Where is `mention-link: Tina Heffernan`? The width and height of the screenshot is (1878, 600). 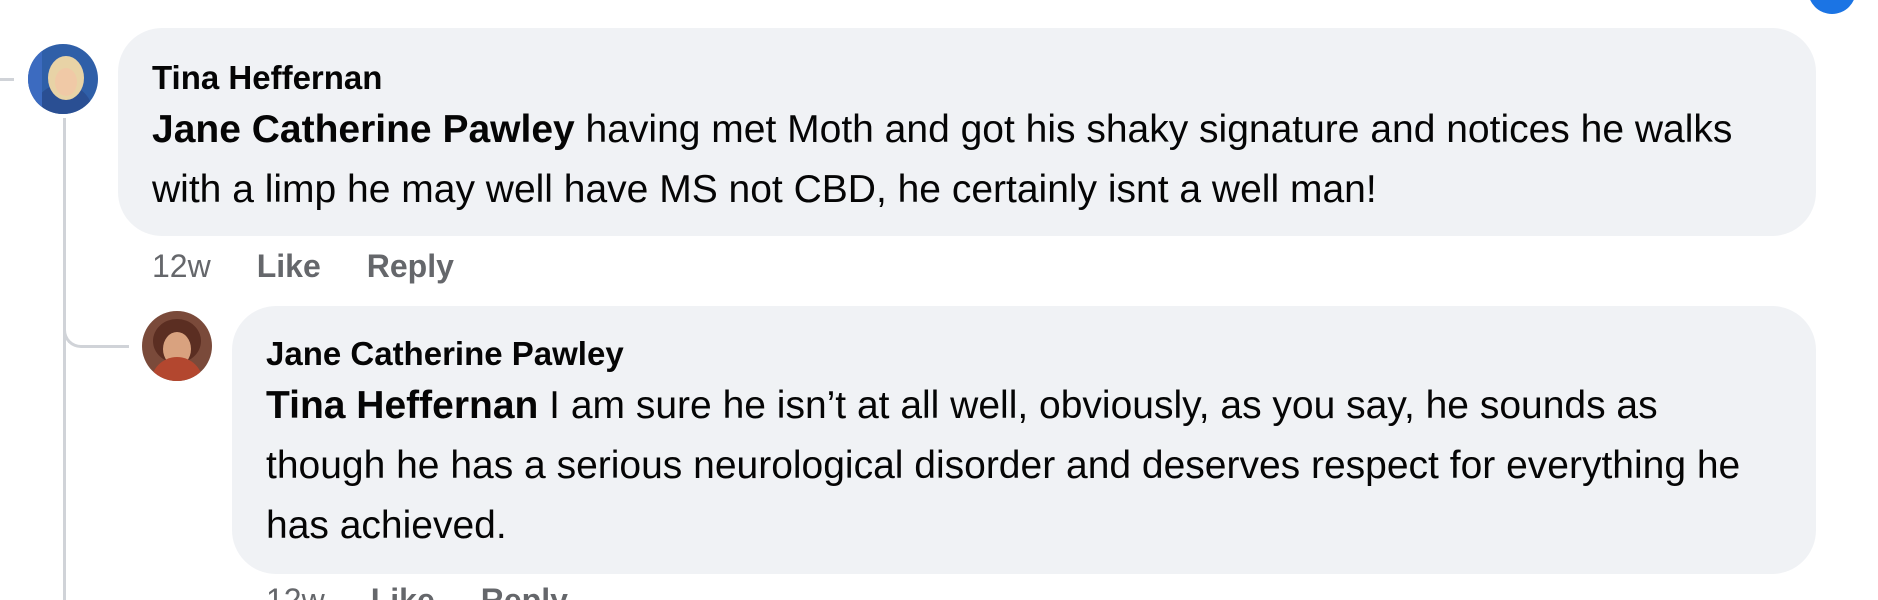
mention-link: Tina Heffernan is located at coordinates (402, 405).